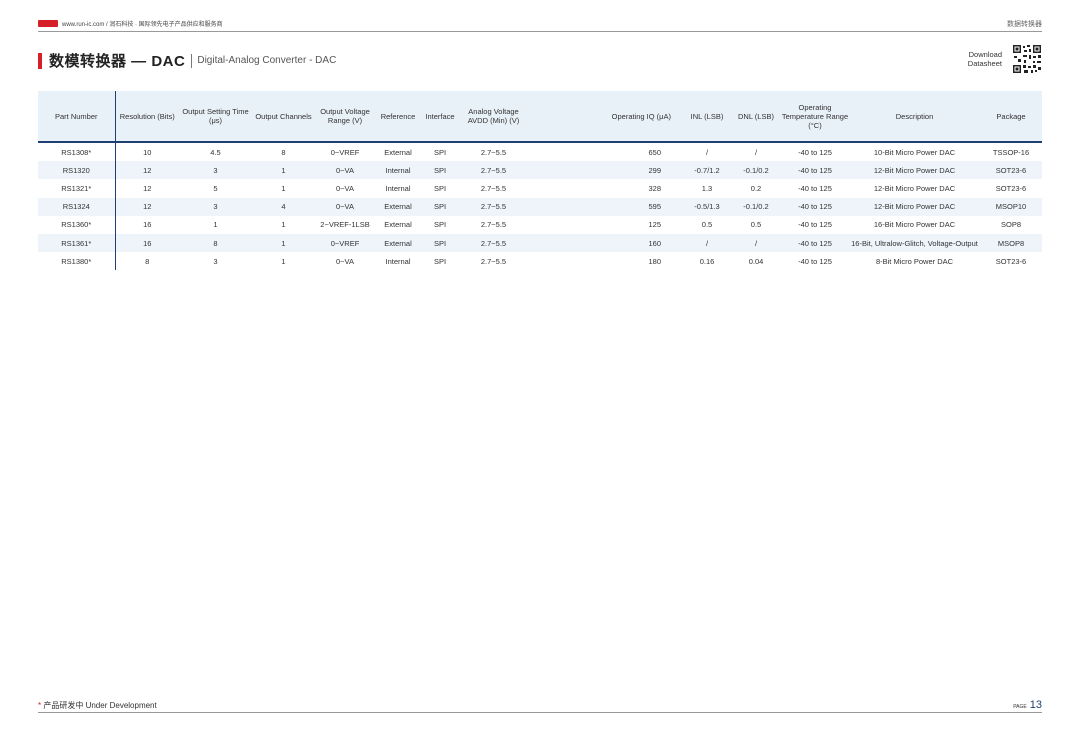 This screenshot has width=1080, height=733. Describe the element at coordinates (914, 170) in the screenshot. I see `cell-description: 12-Bit Micro Power DAC` at that location.